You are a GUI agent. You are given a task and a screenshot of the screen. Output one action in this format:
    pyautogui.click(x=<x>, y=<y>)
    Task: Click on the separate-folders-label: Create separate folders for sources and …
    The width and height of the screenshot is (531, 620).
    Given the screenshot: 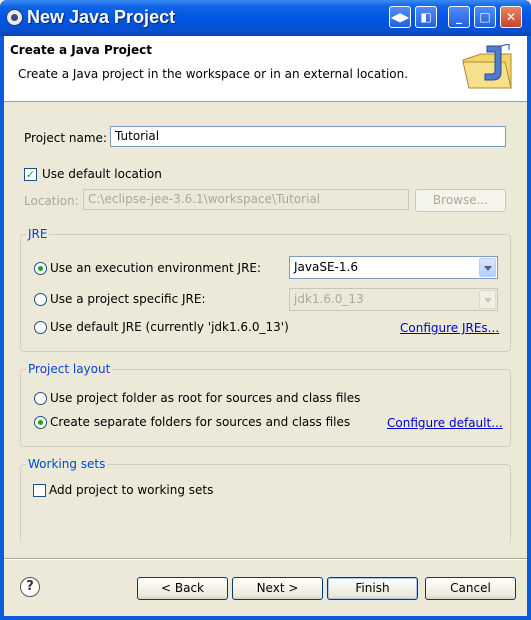 What is the action you would take?
    pyautogui.click(x=200, y=422)
    